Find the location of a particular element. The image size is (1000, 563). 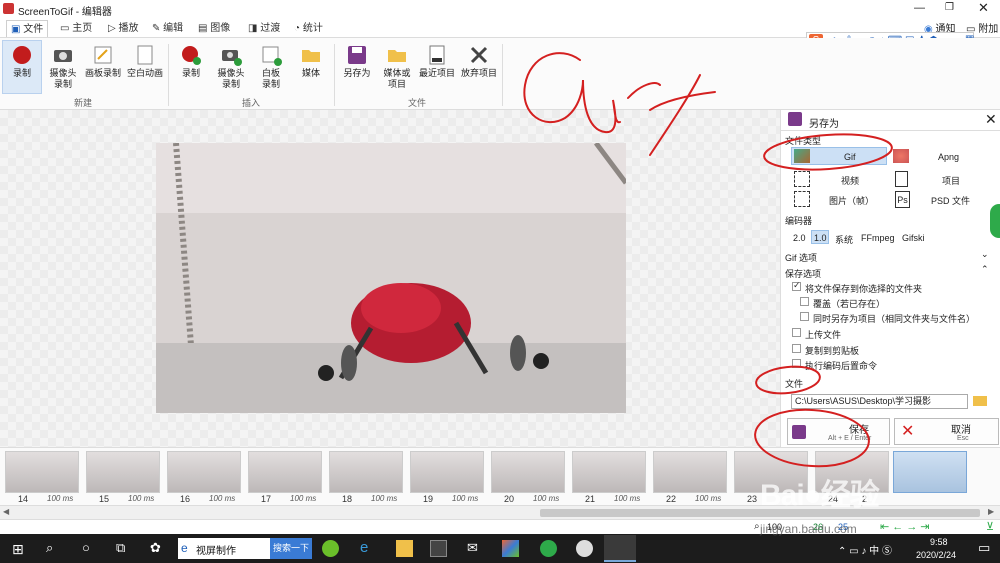

cortana-icon: ○ is located at coordinates (86, 547).